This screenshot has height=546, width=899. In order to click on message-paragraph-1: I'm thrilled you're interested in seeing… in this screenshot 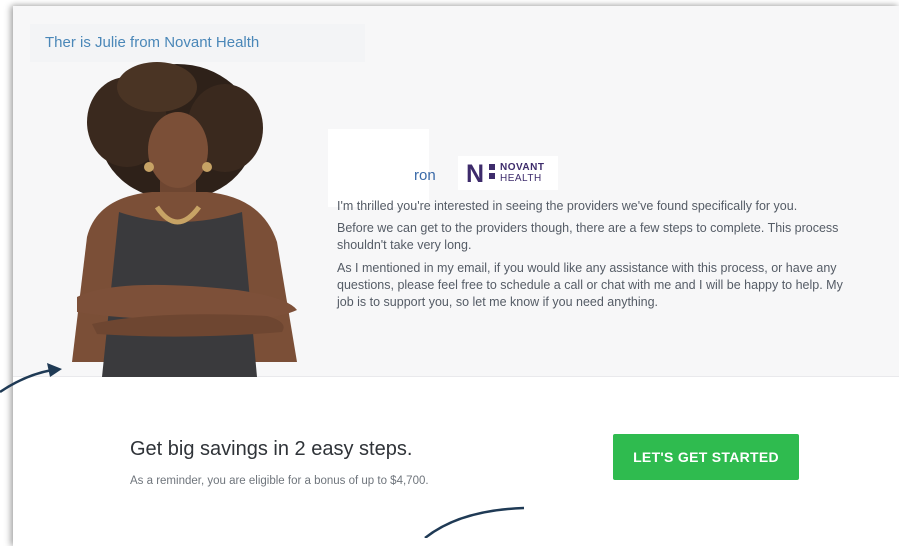, I will do `click(567, 206)`.